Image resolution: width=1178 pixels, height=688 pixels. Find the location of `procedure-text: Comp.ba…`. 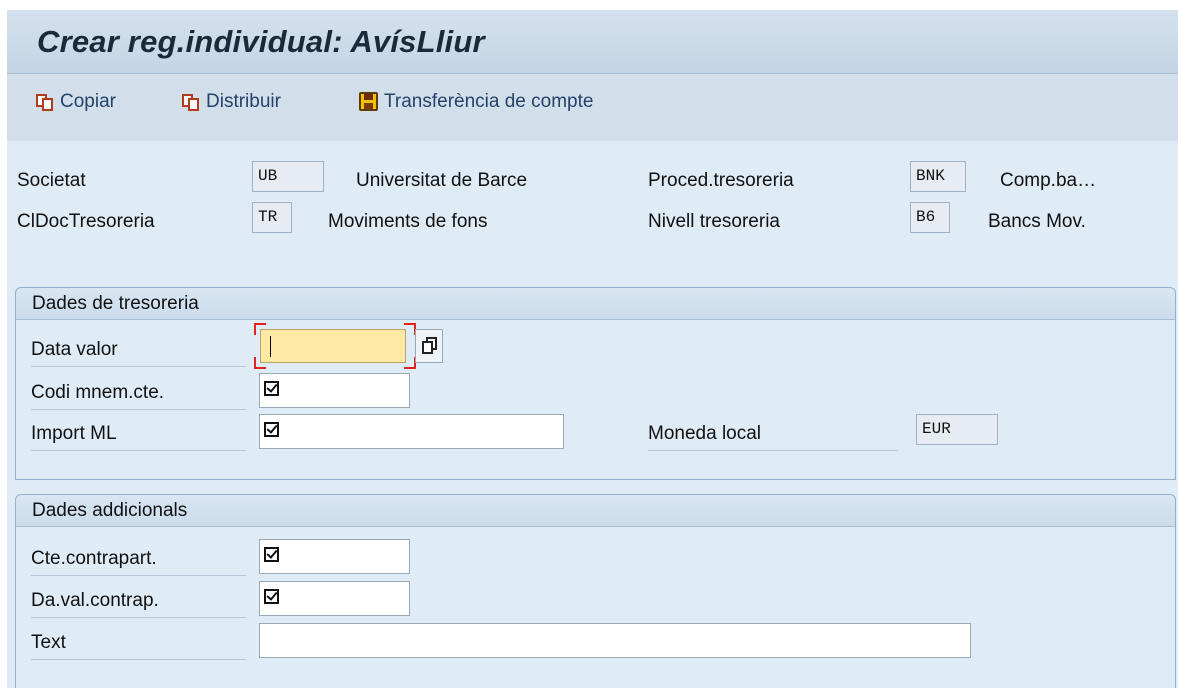

procedure-text: Comp.ba… is located at coordinates (1048, 180).